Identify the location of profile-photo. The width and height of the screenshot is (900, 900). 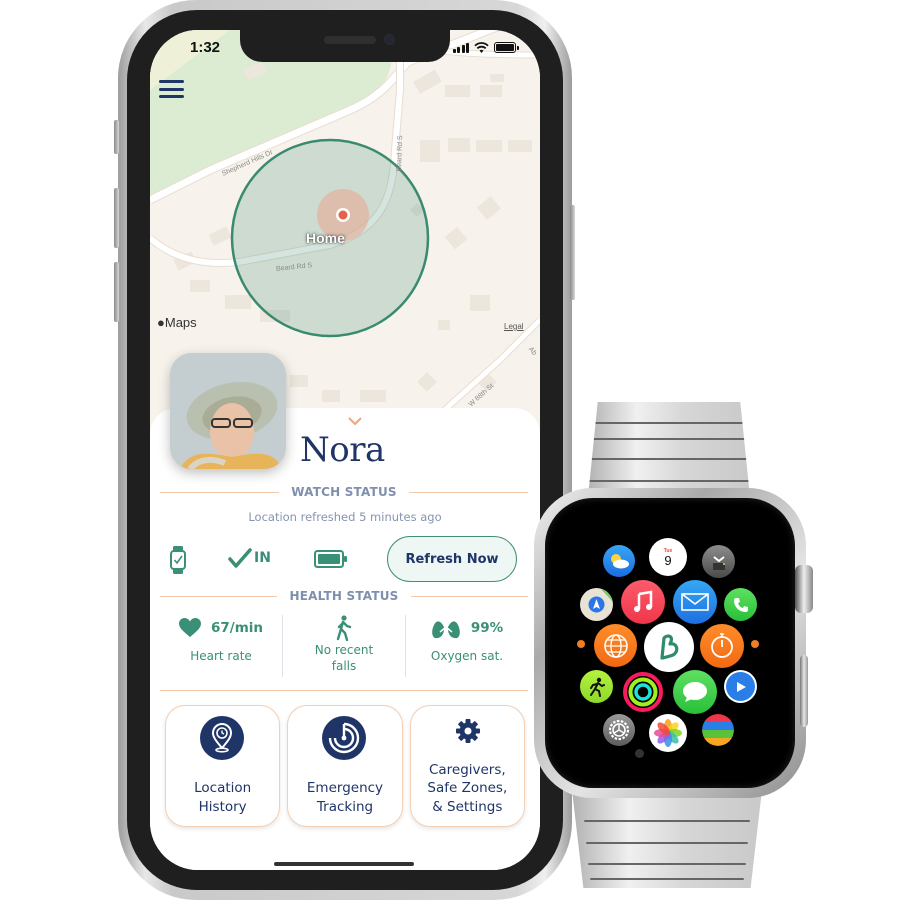
(228, 411).